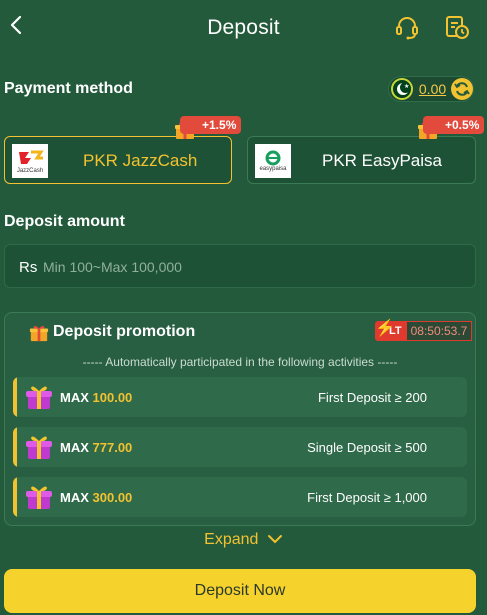 Image resolution: width=487 pixels, height=615 pixels. I want to click on history-button, so click(457, 27).